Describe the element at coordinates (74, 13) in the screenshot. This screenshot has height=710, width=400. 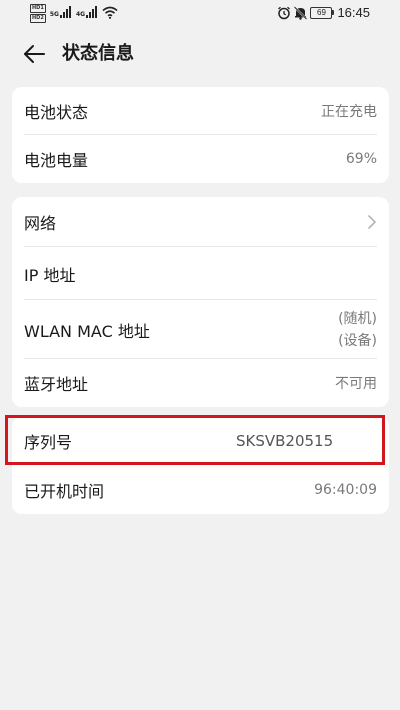
I see `status-bar-left: HD1 HD2 5G 4G` at that location.